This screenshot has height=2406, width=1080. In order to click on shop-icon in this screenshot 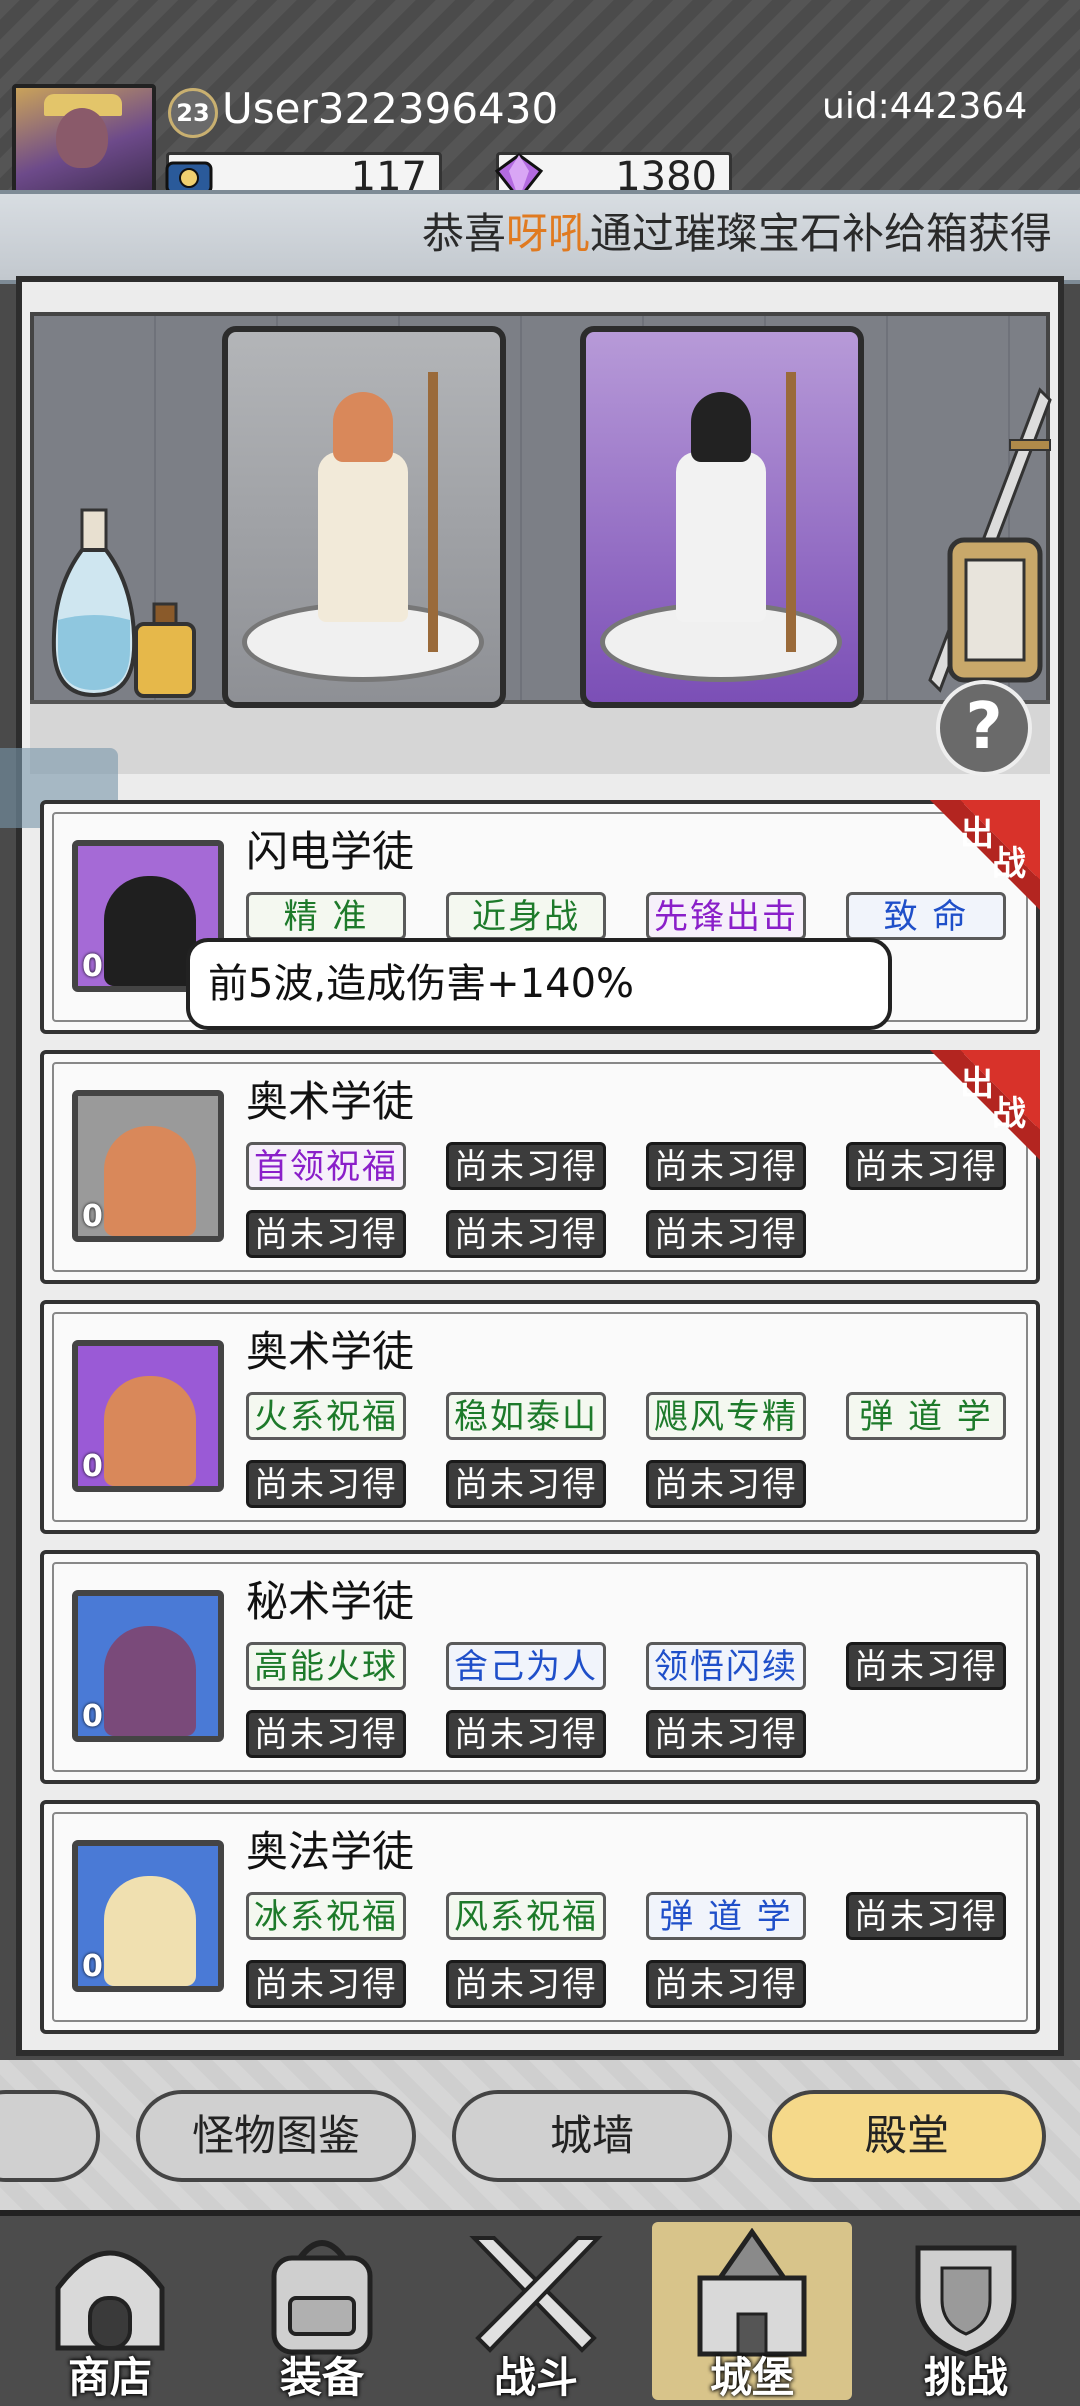, I will do `click(110, 2300)`.